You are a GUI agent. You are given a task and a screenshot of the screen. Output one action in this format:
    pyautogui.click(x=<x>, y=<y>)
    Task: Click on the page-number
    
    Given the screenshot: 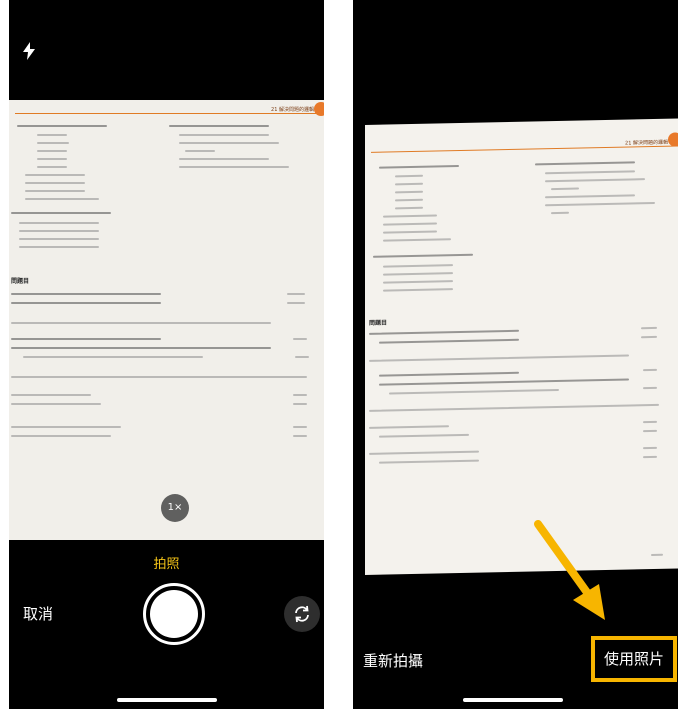 What is the action you would take?
    pyautogui.click(x=657, y=555)
    